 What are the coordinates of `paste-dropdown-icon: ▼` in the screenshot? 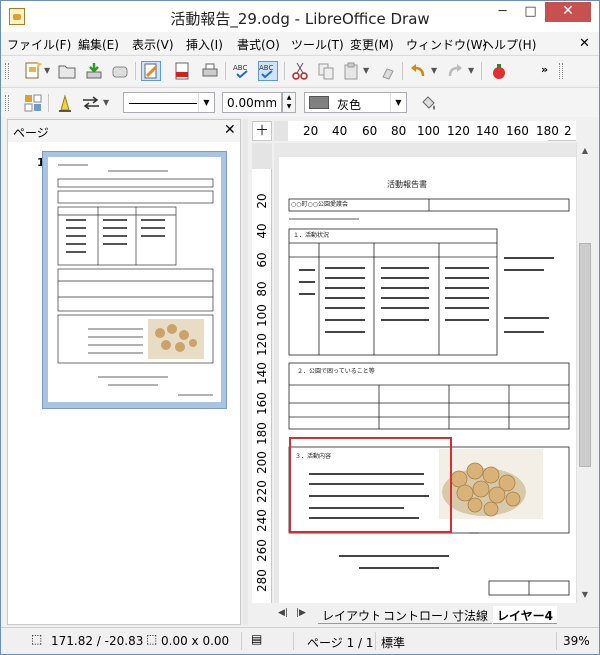 It's located at (366, 70).